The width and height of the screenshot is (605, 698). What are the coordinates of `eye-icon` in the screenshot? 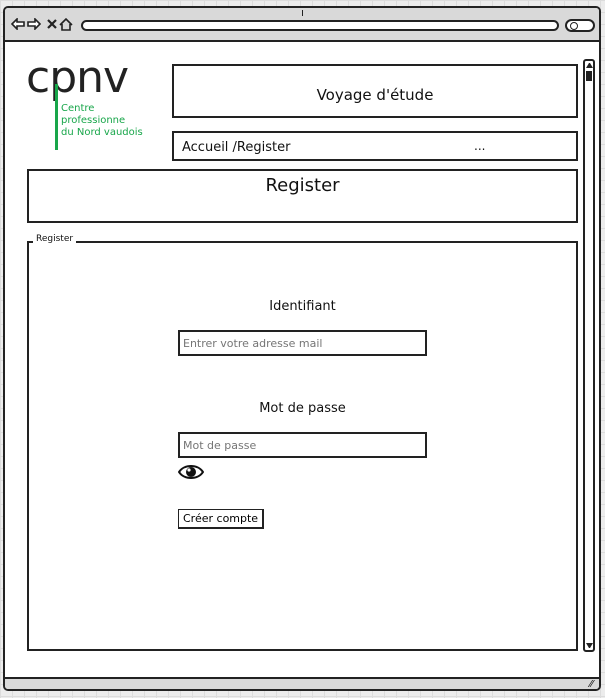 It's located at (191, 472).